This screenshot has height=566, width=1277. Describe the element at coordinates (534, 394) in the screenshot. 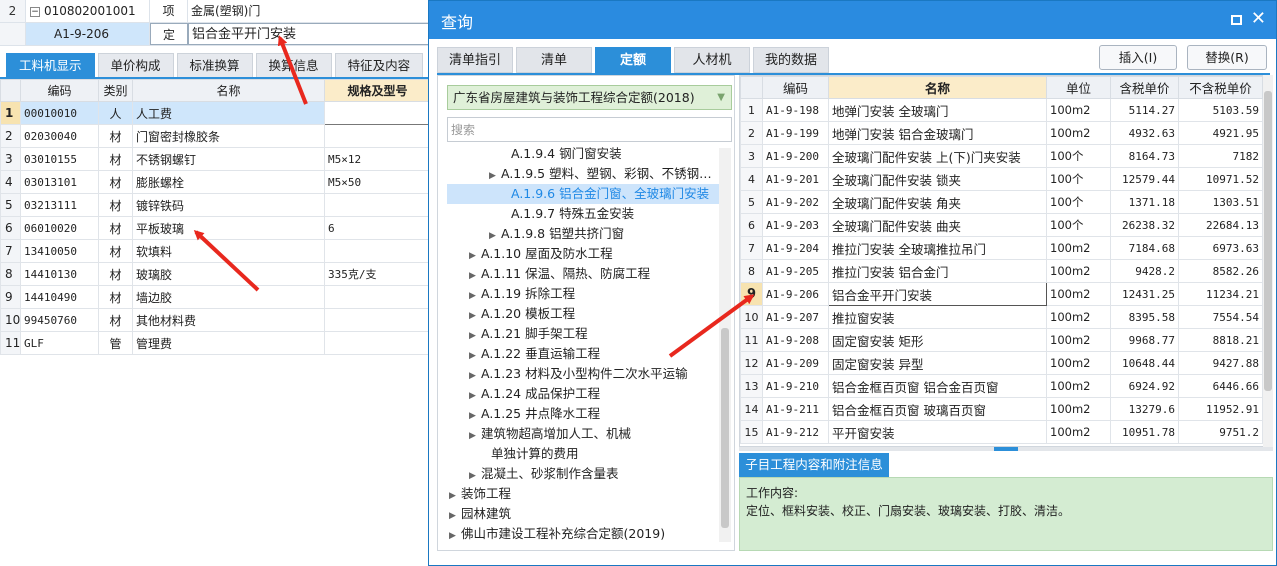

I see `tree-item: ▶ A.1.24 成品保护工程` at that location.